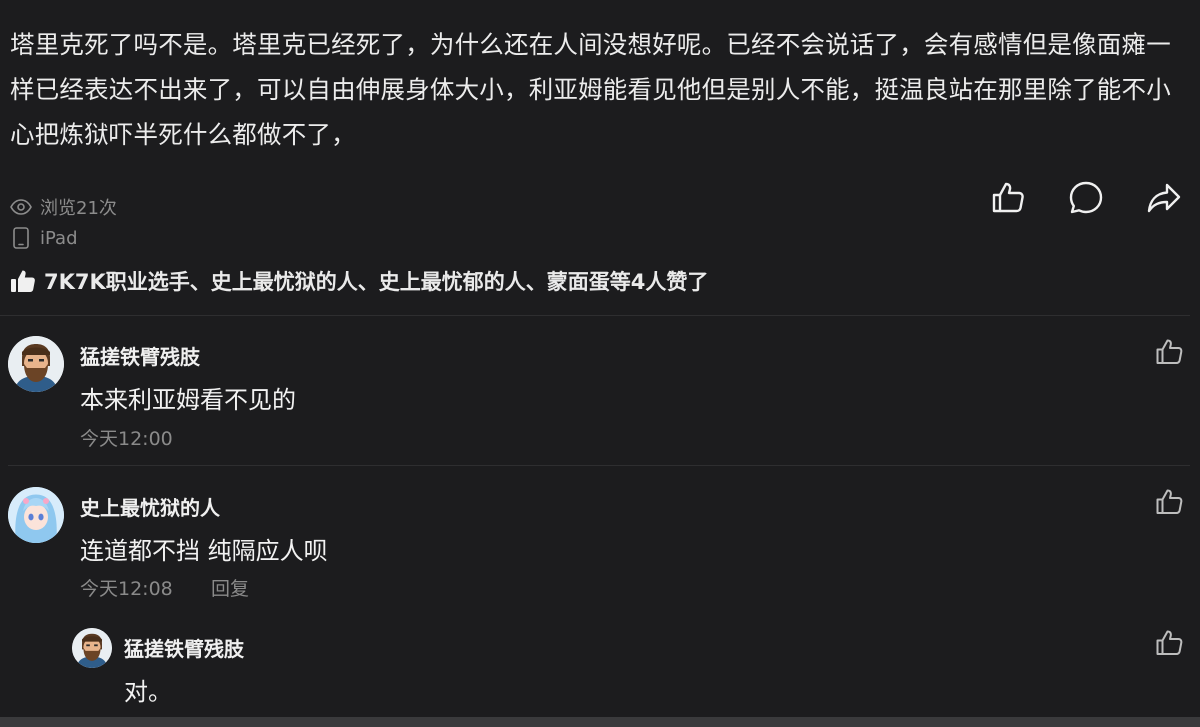 This screenshot has width=1200, height=727. I want to click on likes-text: 7K7K职业选手、史上最忧狱的人、史上最忧郁的人、蒙面蛋等4人赞了, so click(376, 282).